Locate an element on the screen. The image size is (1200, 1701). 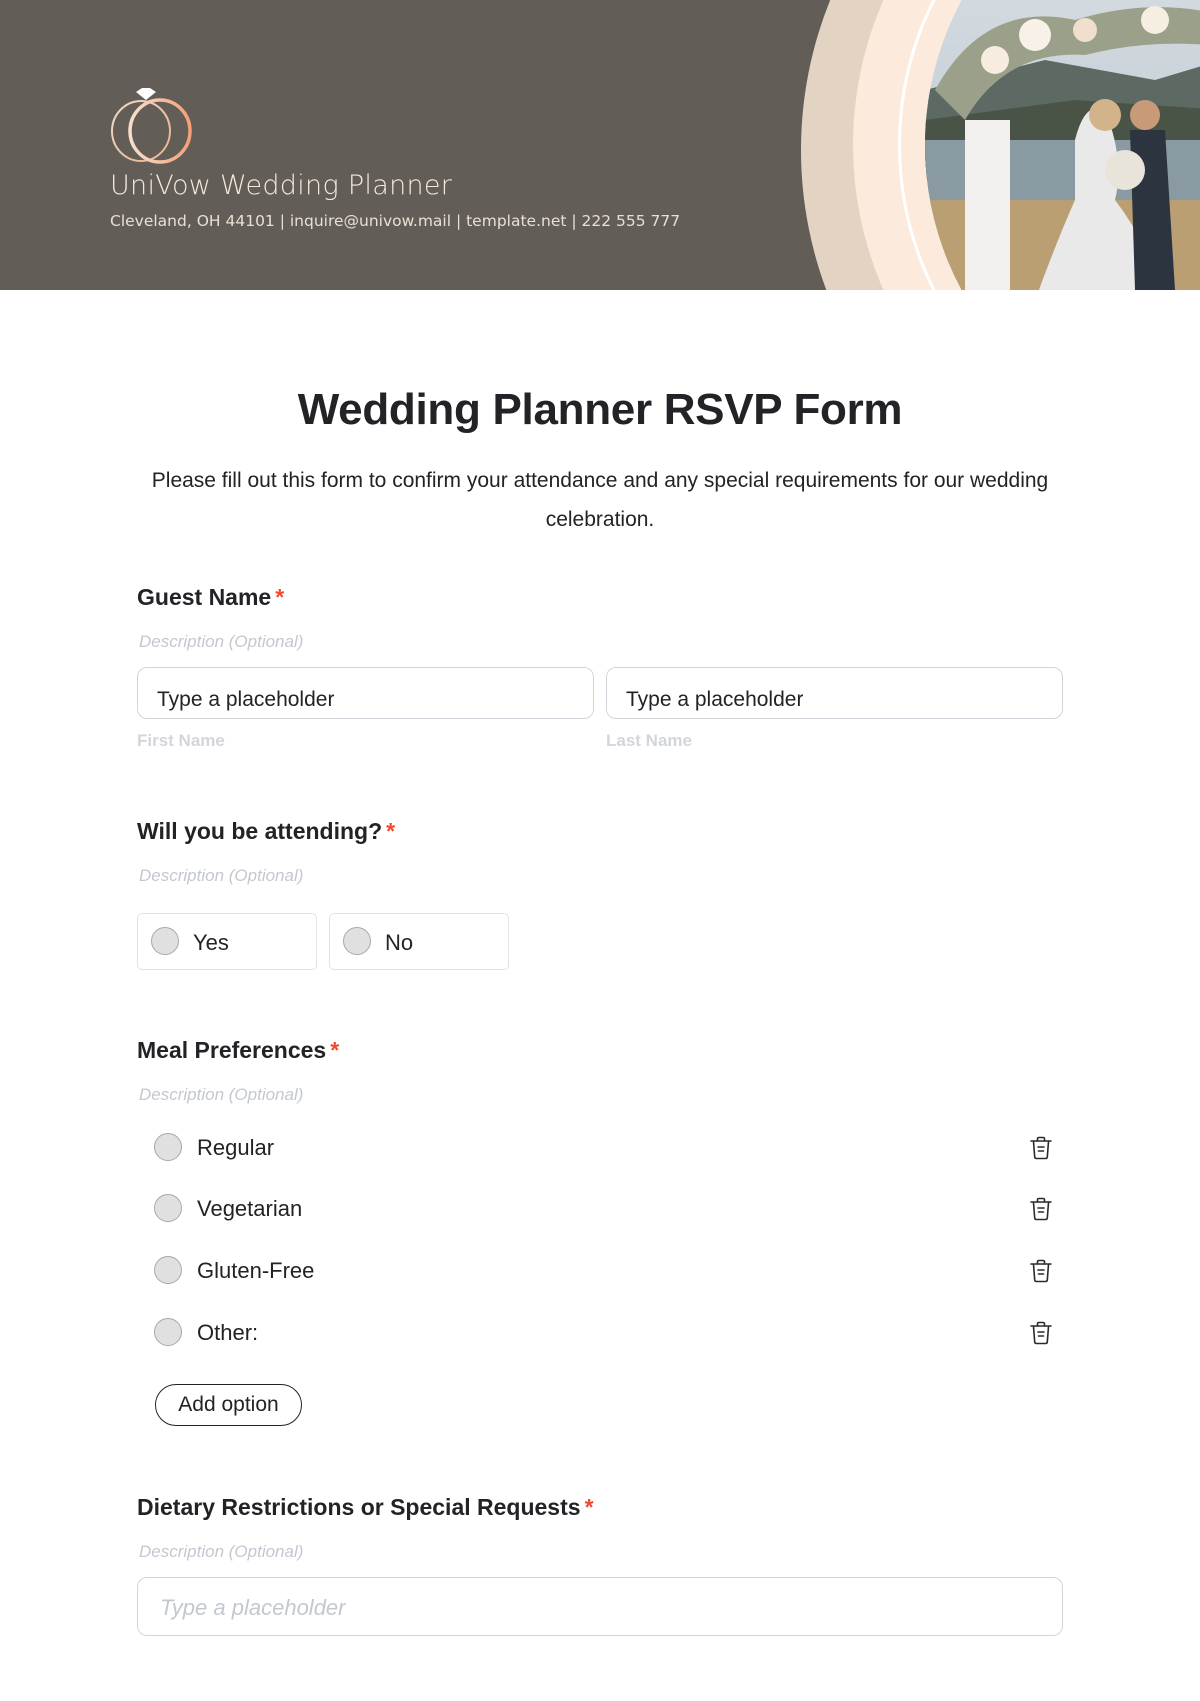
question-label-meal: Meal Preferences * is located at coordinates (238, 1050).